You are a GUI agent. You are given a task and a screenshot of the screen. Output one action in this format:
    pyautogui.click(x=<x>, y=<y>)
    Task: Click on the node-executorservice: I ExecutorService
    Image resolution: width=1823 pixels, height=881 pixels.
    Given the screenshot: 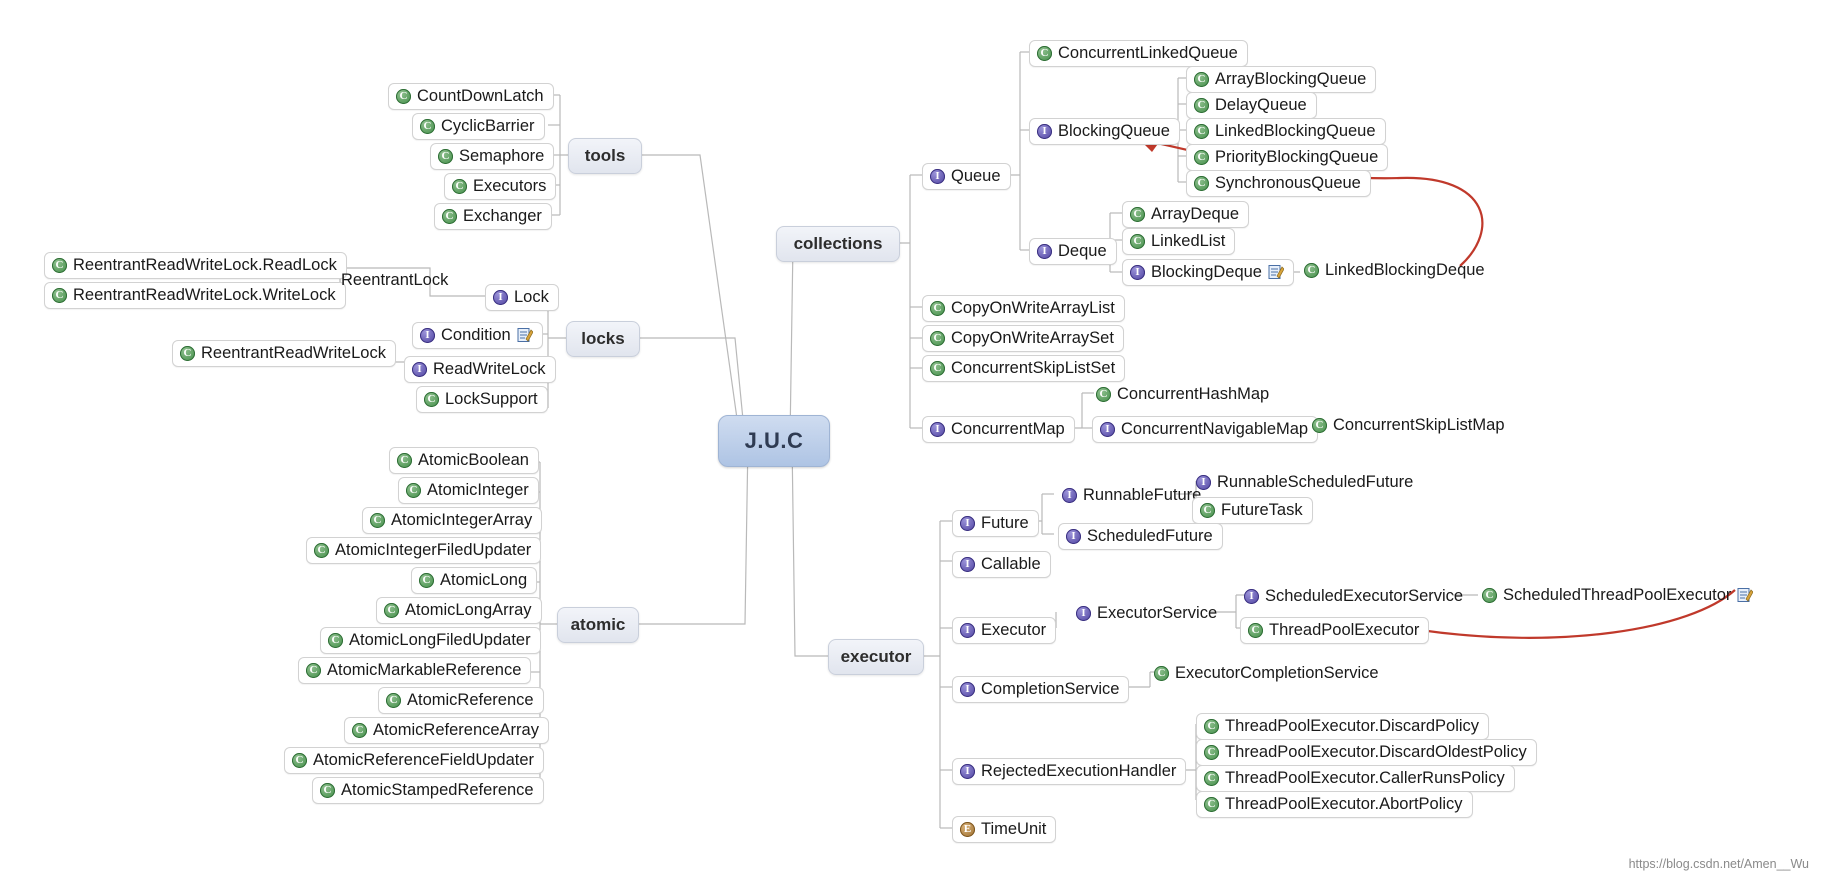 What is the action you would take?
    pyautogui.click(x=1146, y=613)
    